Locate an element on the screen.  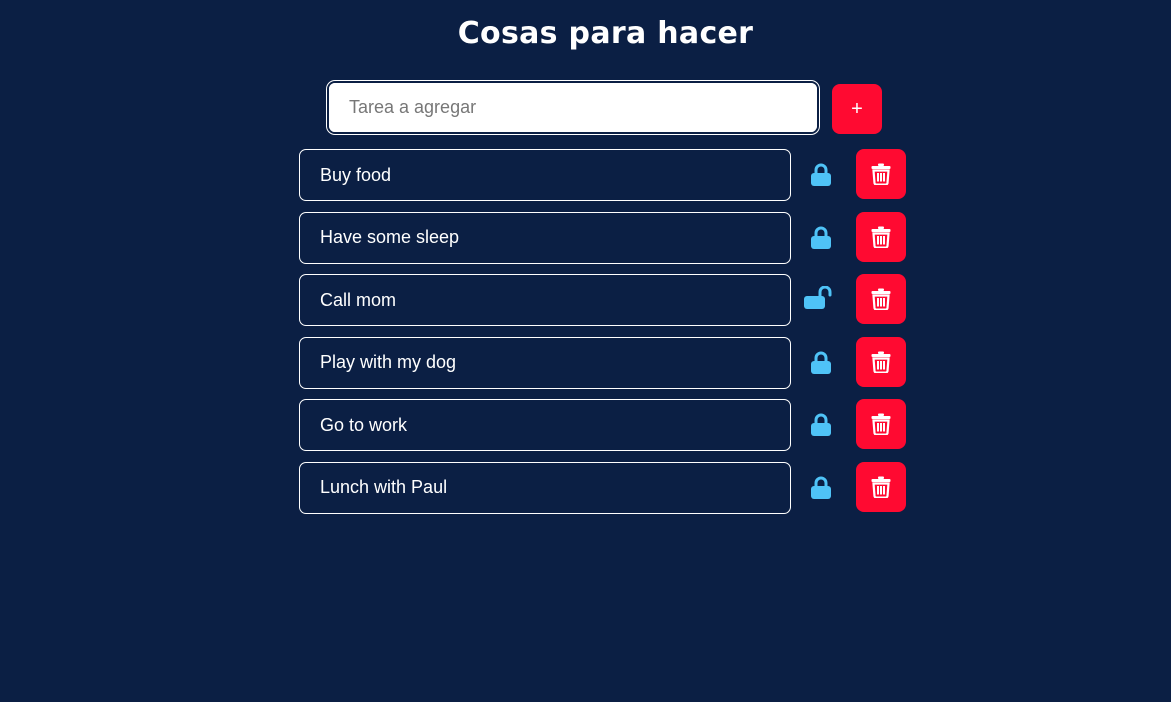
task-item: Lunch with Paul is located at coordinates (604, 487).